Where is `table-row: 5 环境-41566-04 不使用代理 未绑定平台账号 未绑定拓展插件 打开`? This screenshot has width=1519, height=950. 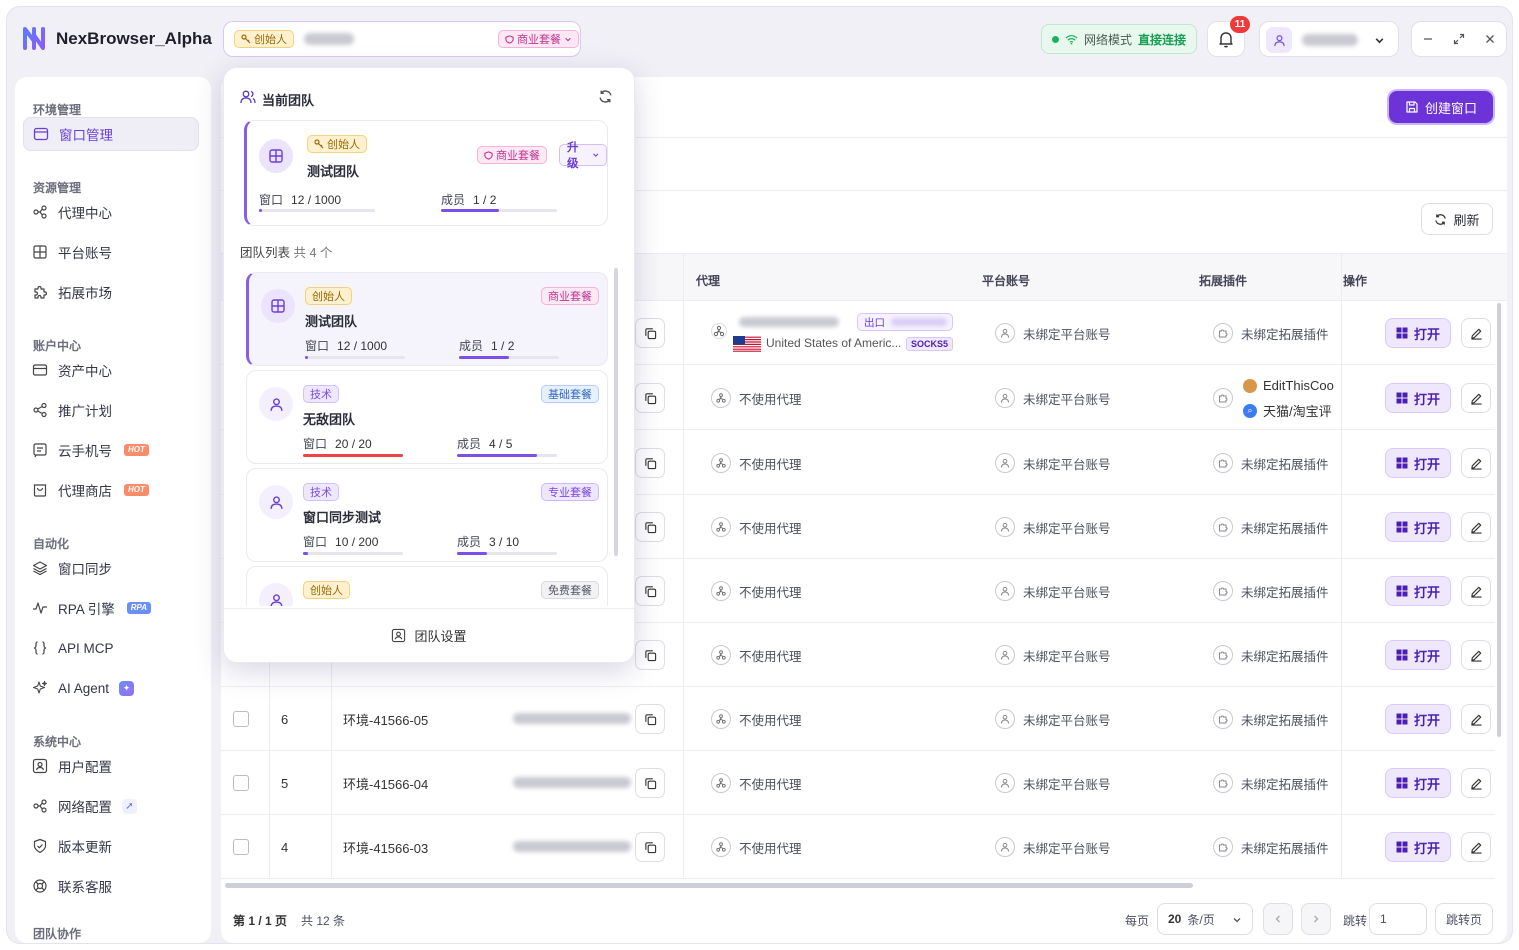
table-row: 5 环境-41566-04 不使用代理 未绑定平台账号 未绑定拓展插件 打开 is located at coordinates (858, 783).